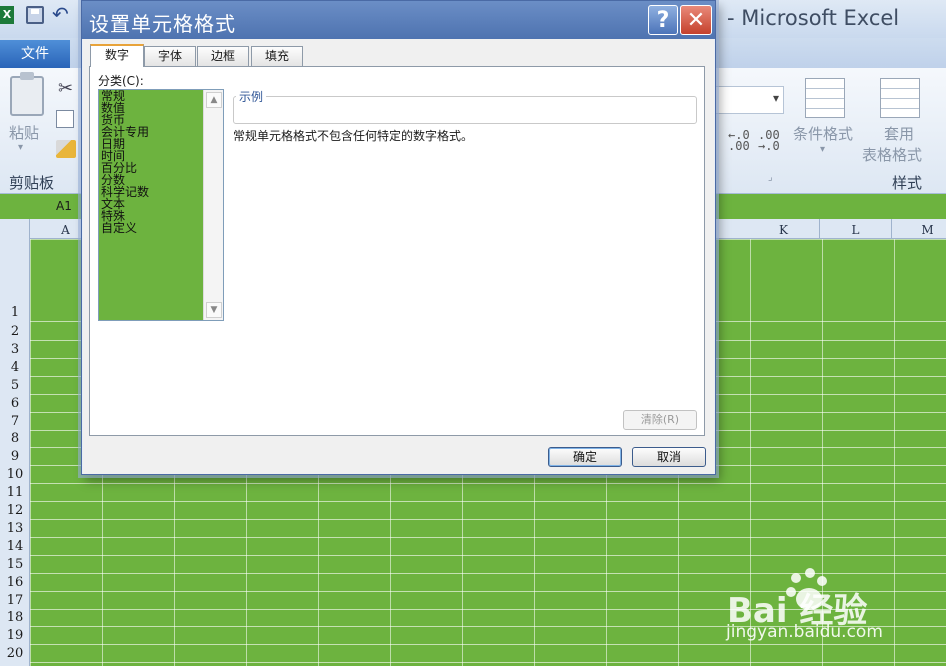  What do you see at coordinates (15, 438) in the screenshot?
I see `row-header: 8` at bounding box center [15, 438].